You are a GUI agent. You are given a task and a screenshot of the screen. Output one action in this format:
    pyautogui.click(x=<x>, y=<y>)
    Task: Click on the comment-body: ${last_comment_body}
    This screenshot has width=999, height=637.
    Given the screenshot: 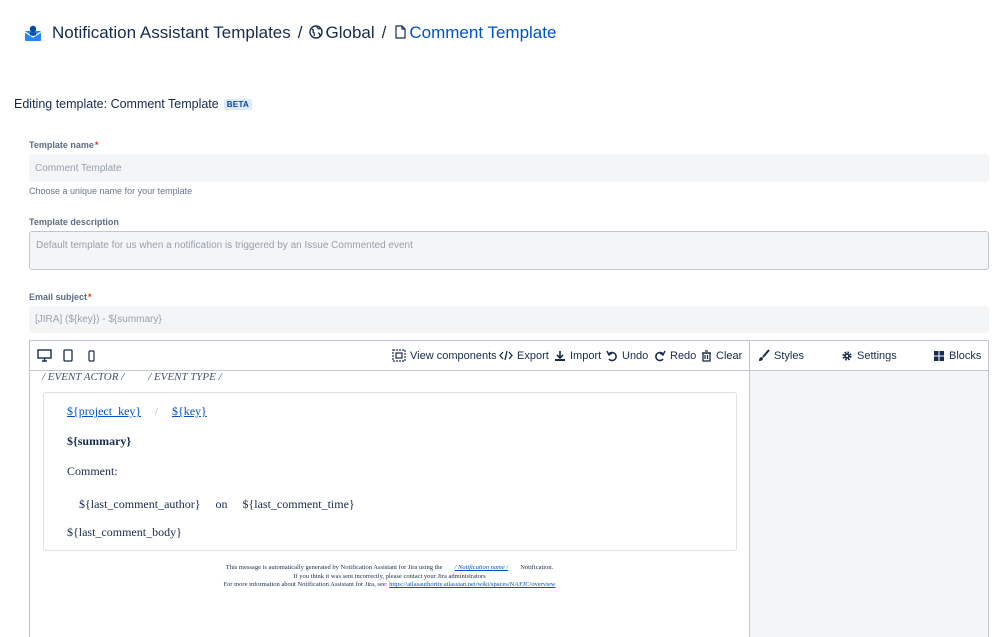 What is the action you would take?
    pyautogui.click(x=124, y=532)
    